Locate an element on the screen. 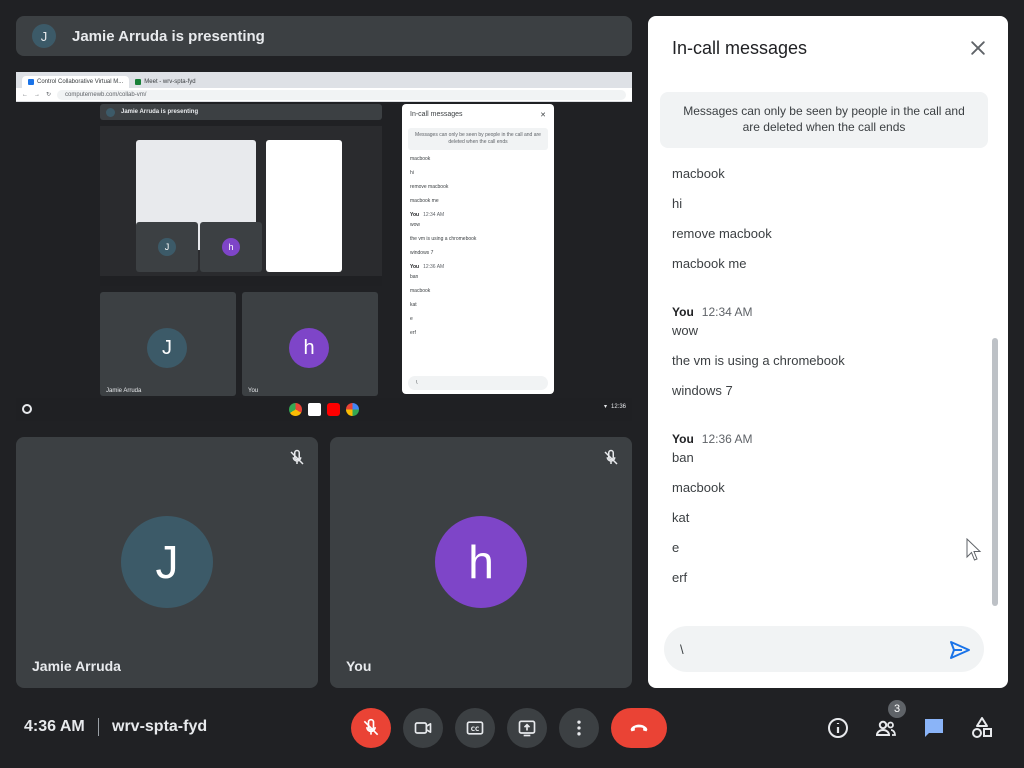 The image size is (1024, 768). nested-chat-message: e is located at coordinates (411, 319).